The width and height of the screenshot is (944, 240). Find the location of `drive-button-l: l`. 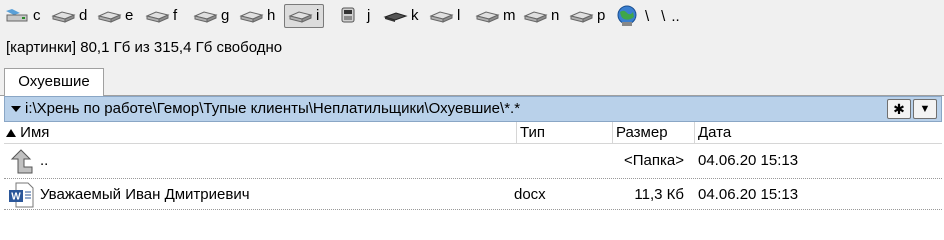

drive-button-l: l is located at coordinates (444, 16).